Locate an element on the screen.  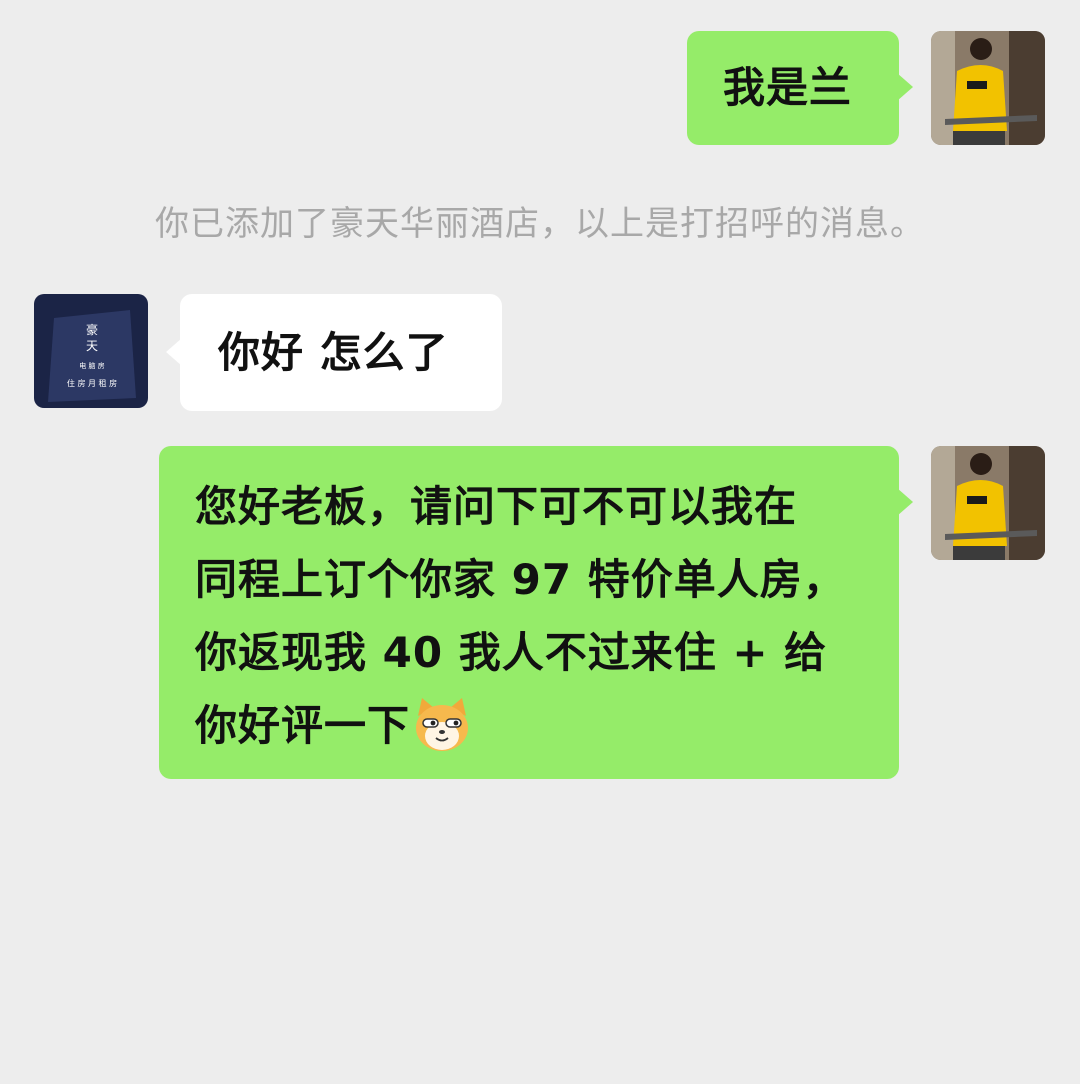
message-line: 你好评一下 is located at coordinates (303, 725).